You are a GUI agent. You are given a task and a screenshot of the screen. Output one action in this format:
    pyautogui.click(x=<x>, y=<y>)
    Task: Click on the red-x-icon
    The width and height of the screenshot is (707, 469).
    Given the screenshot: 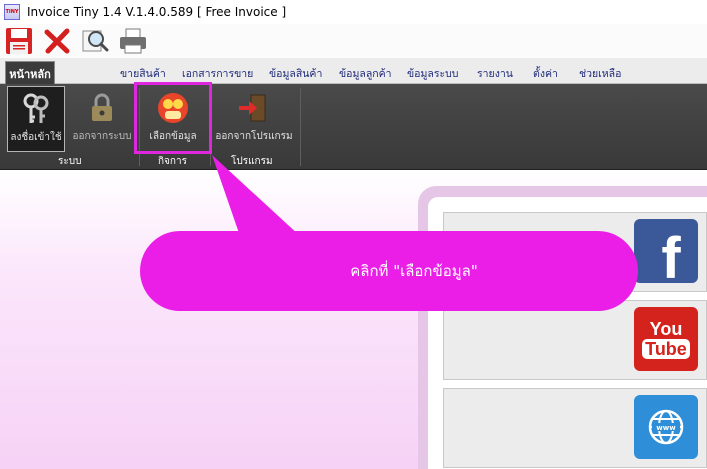 What is the action you would take?
    pyautogui.click(x=57, y=41)
    